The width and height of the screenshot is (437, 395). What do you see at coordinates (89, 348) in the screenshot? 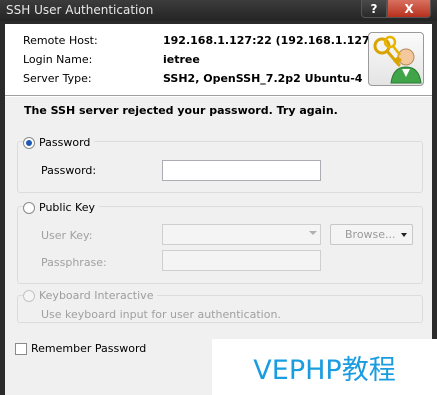
I see `remember-password-label: Remember Password` at bounding box center [89, 348].